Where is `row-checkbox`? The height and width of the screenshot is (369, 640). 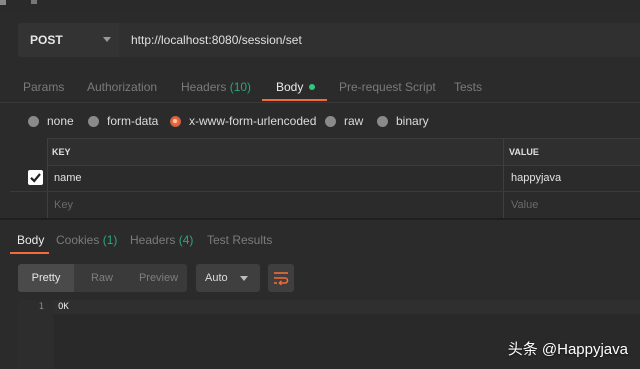 row-checkbox is located at coordinates (35, 177).